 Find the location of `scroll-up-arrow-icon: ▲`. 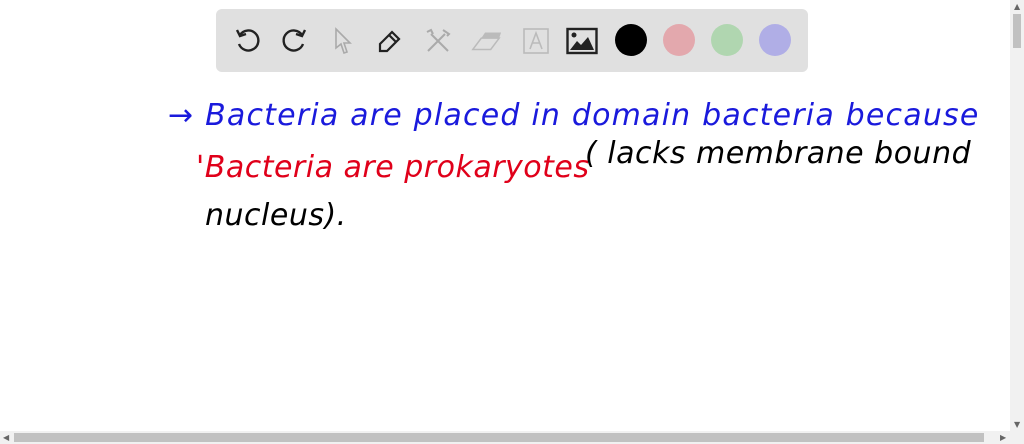

scroll-up-arrow-icon: ▲ is located at coordinates (1017, 6).